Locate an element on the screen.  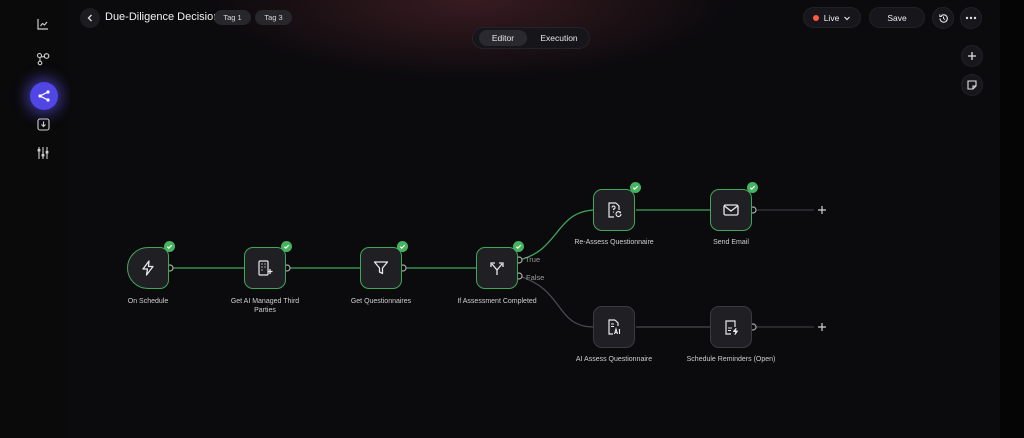
node-get-questionnaires is located at coordinates (381, 268).